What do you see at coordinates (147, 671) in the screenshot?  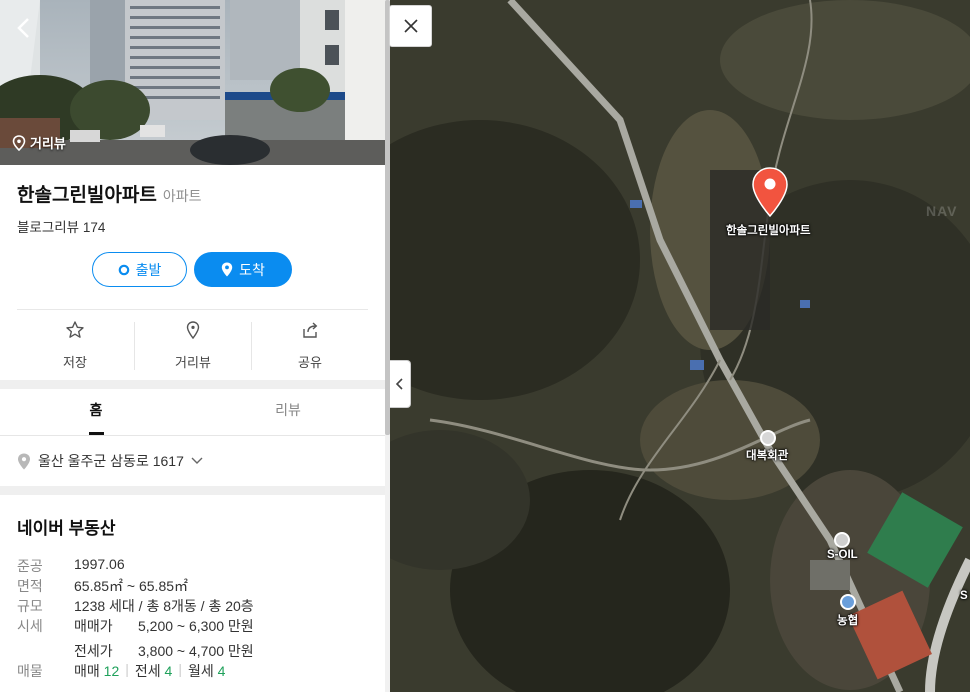 I see `listing-jeonse-label: 전세` at bounding box center [147, 671].